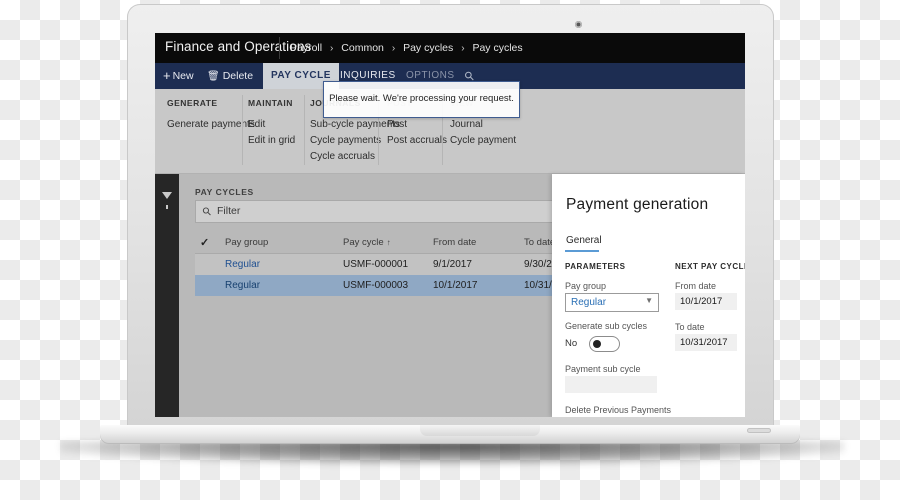 The height and width of the screenshot is (500, 900). What do you see at coordinates (455, 285) in the screenshot?
I see `cell-from-date: 10/1/2017` at bounding box center [455, 285].